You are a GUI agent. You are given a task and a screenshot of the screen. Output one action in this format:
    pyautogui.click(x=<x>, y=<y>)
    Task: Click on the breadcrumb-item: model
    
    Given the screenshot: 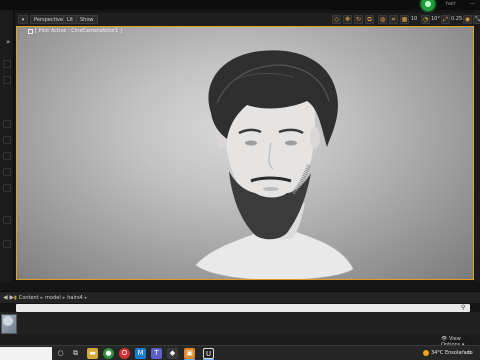 What is the action you would take?
    pyautogui.click(x=53, y=298)
    